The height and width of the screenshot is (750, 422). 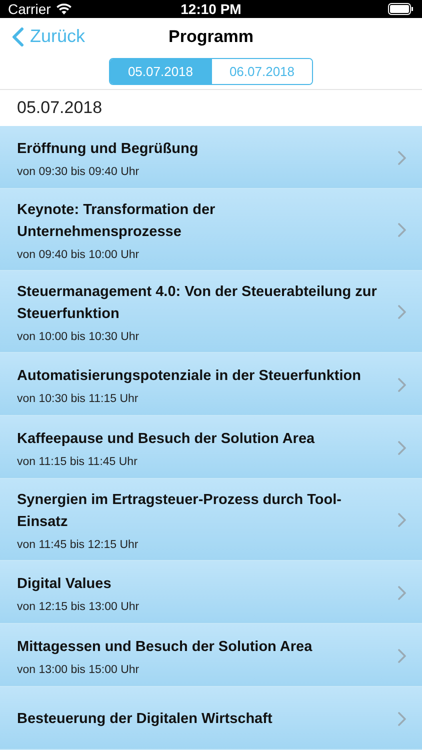 I want to click on session-row: Eröffnung und Begrüßung von 09:30 bis 09:40 Uhr, so click(x=211, y=157).